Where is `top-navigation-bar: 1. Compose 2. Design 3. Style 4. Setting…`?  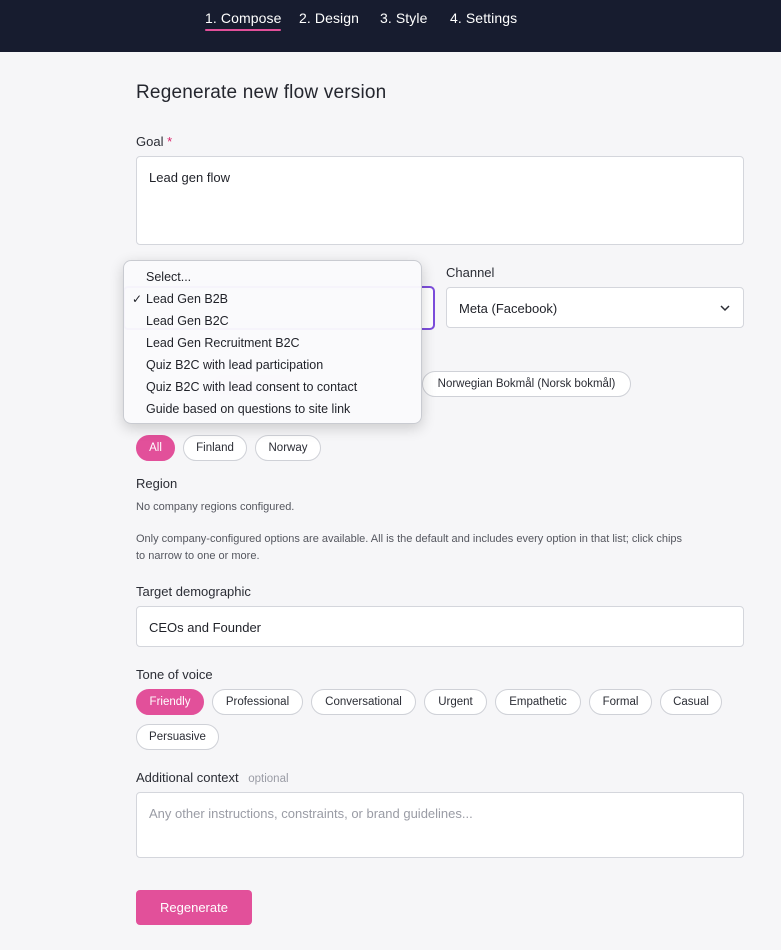
top-navigation-bar: 1. Compose 2. Design 3. Style 4. Setting… is located at coordinates (390, 26).